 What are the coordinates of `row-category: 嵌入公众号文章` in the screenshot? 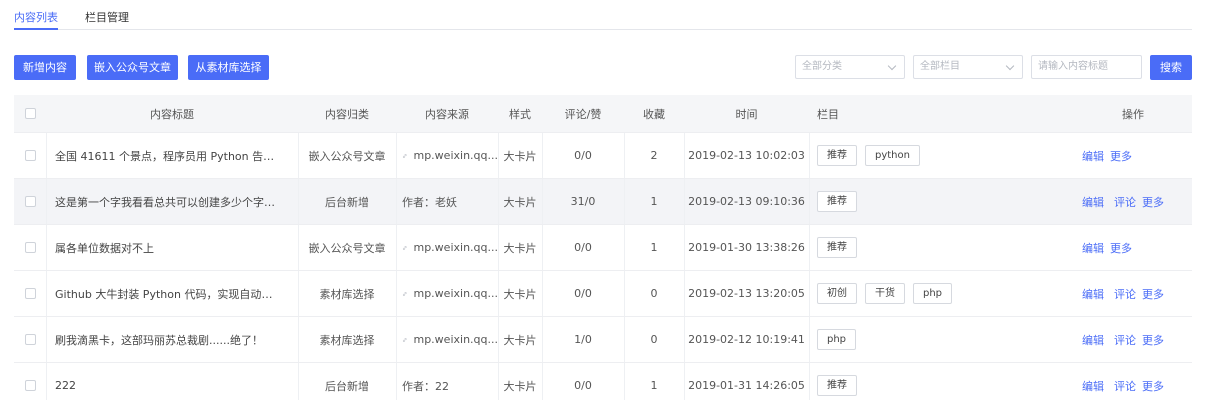 It's located at (347, 248).